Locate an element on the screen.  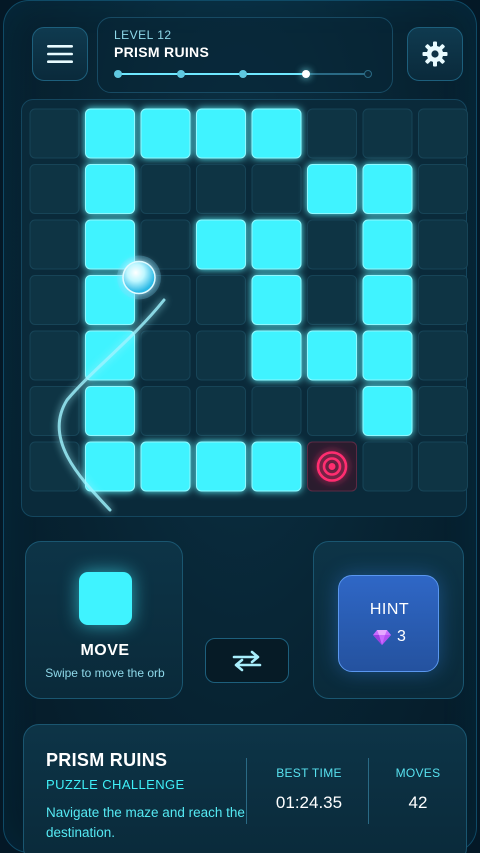
move-label: MOVE is located at coordinates (105, 650).